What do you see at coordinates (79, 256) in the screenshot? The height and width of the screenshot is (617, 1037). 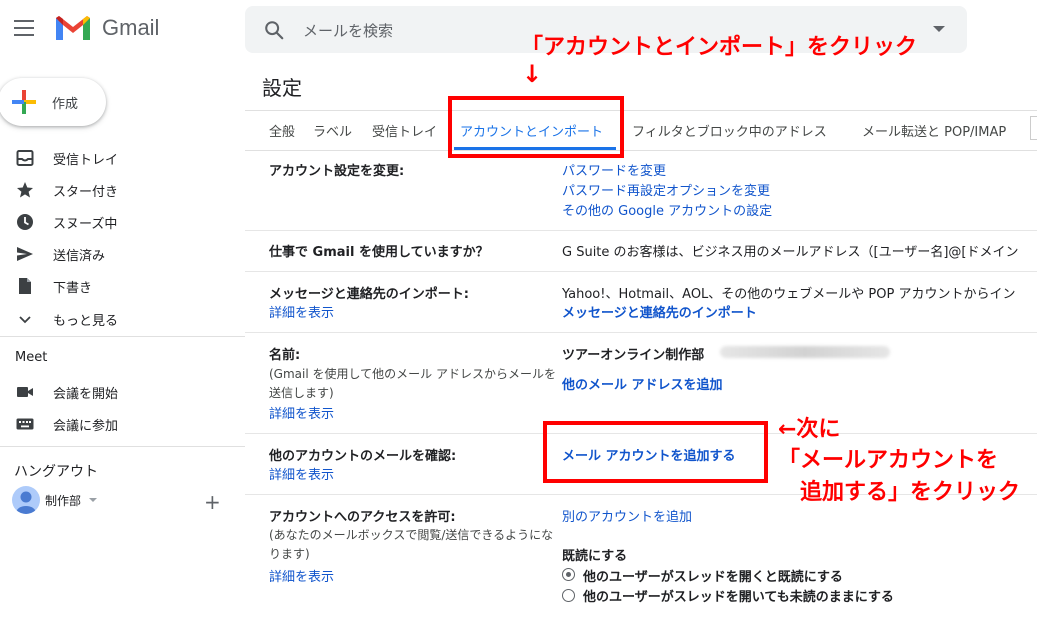 I see `sidebar-item-label: 送信済み` at bounding box center [79, 256].